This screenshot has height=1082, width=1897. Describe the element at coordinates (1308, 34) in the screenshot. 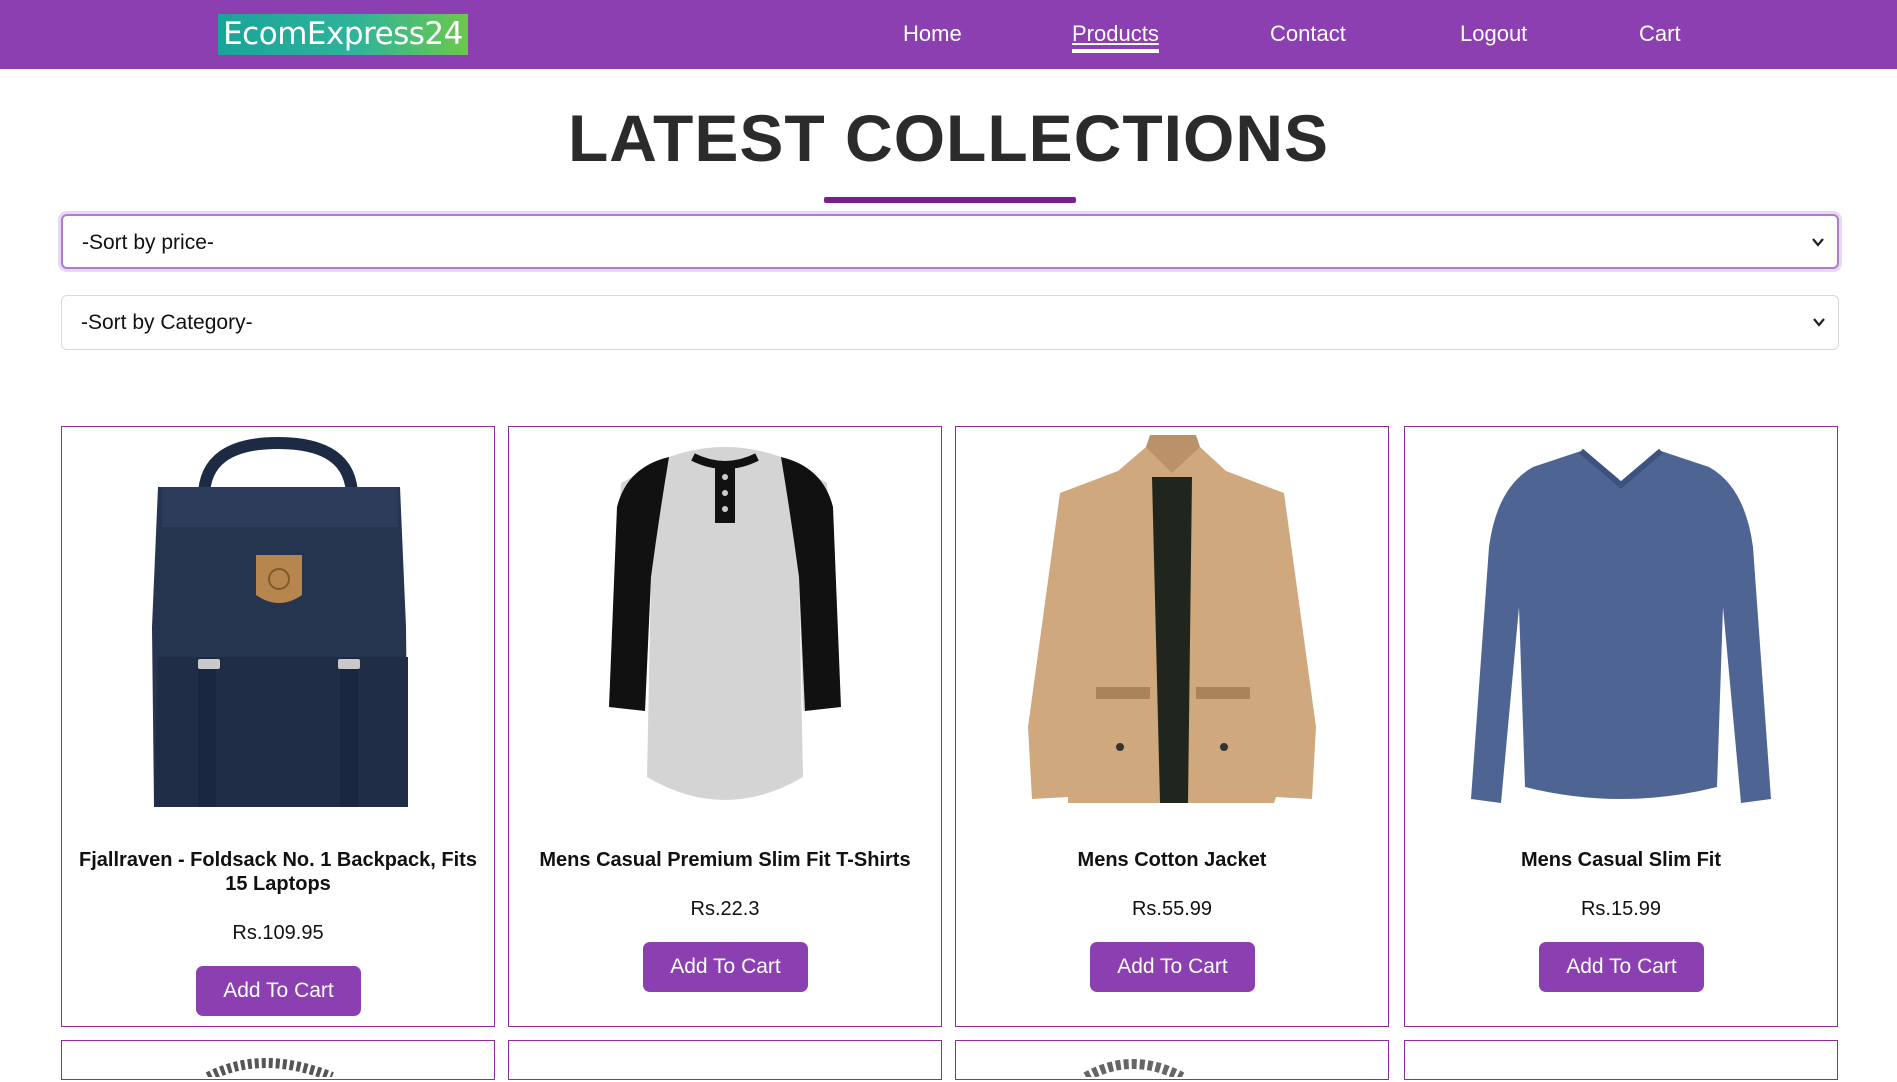

I see `nav-contact-link: Contact` at that location.